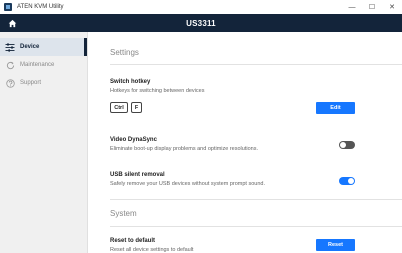  I want to click on settings-divider, so click(256, 64).